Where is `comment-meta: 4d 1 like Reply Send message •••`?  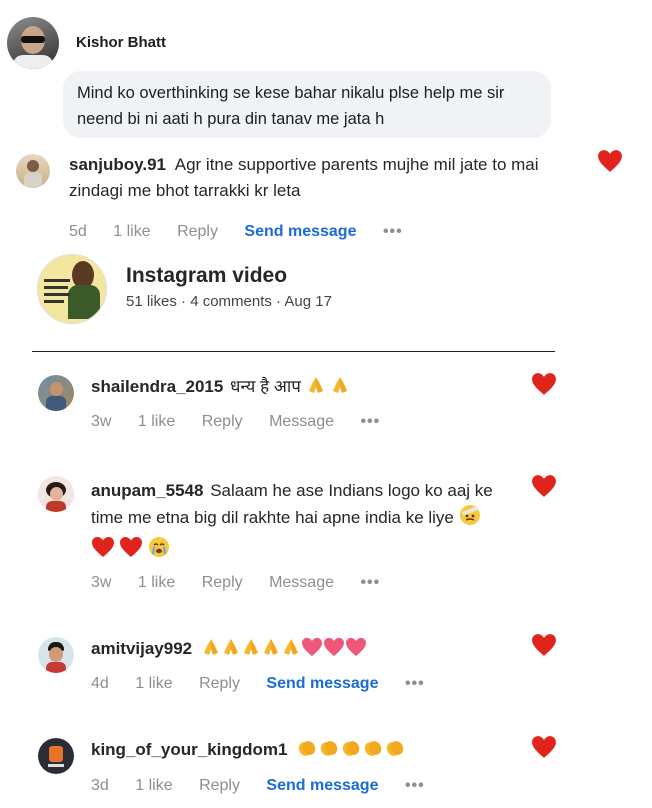 comment-meta: 4d 1 like Reply Send message ••• is located at coordinates (269, 684).